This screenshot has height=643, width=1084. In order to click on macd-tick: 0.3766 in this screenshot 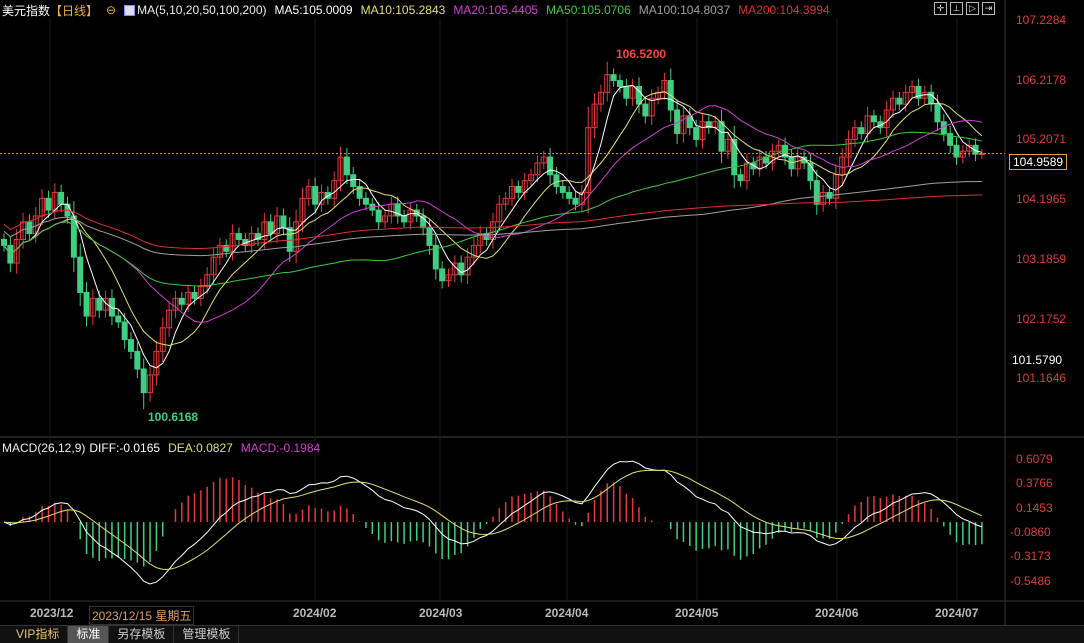, I will do `click(1034, 483)`.